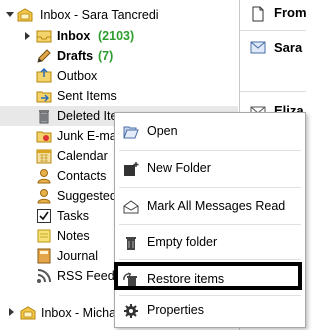 The image size is (320, 330). What do you see at coordinates (258, 14) in the screenshot?
I see `document-icon` at bounding box center [258, 14].